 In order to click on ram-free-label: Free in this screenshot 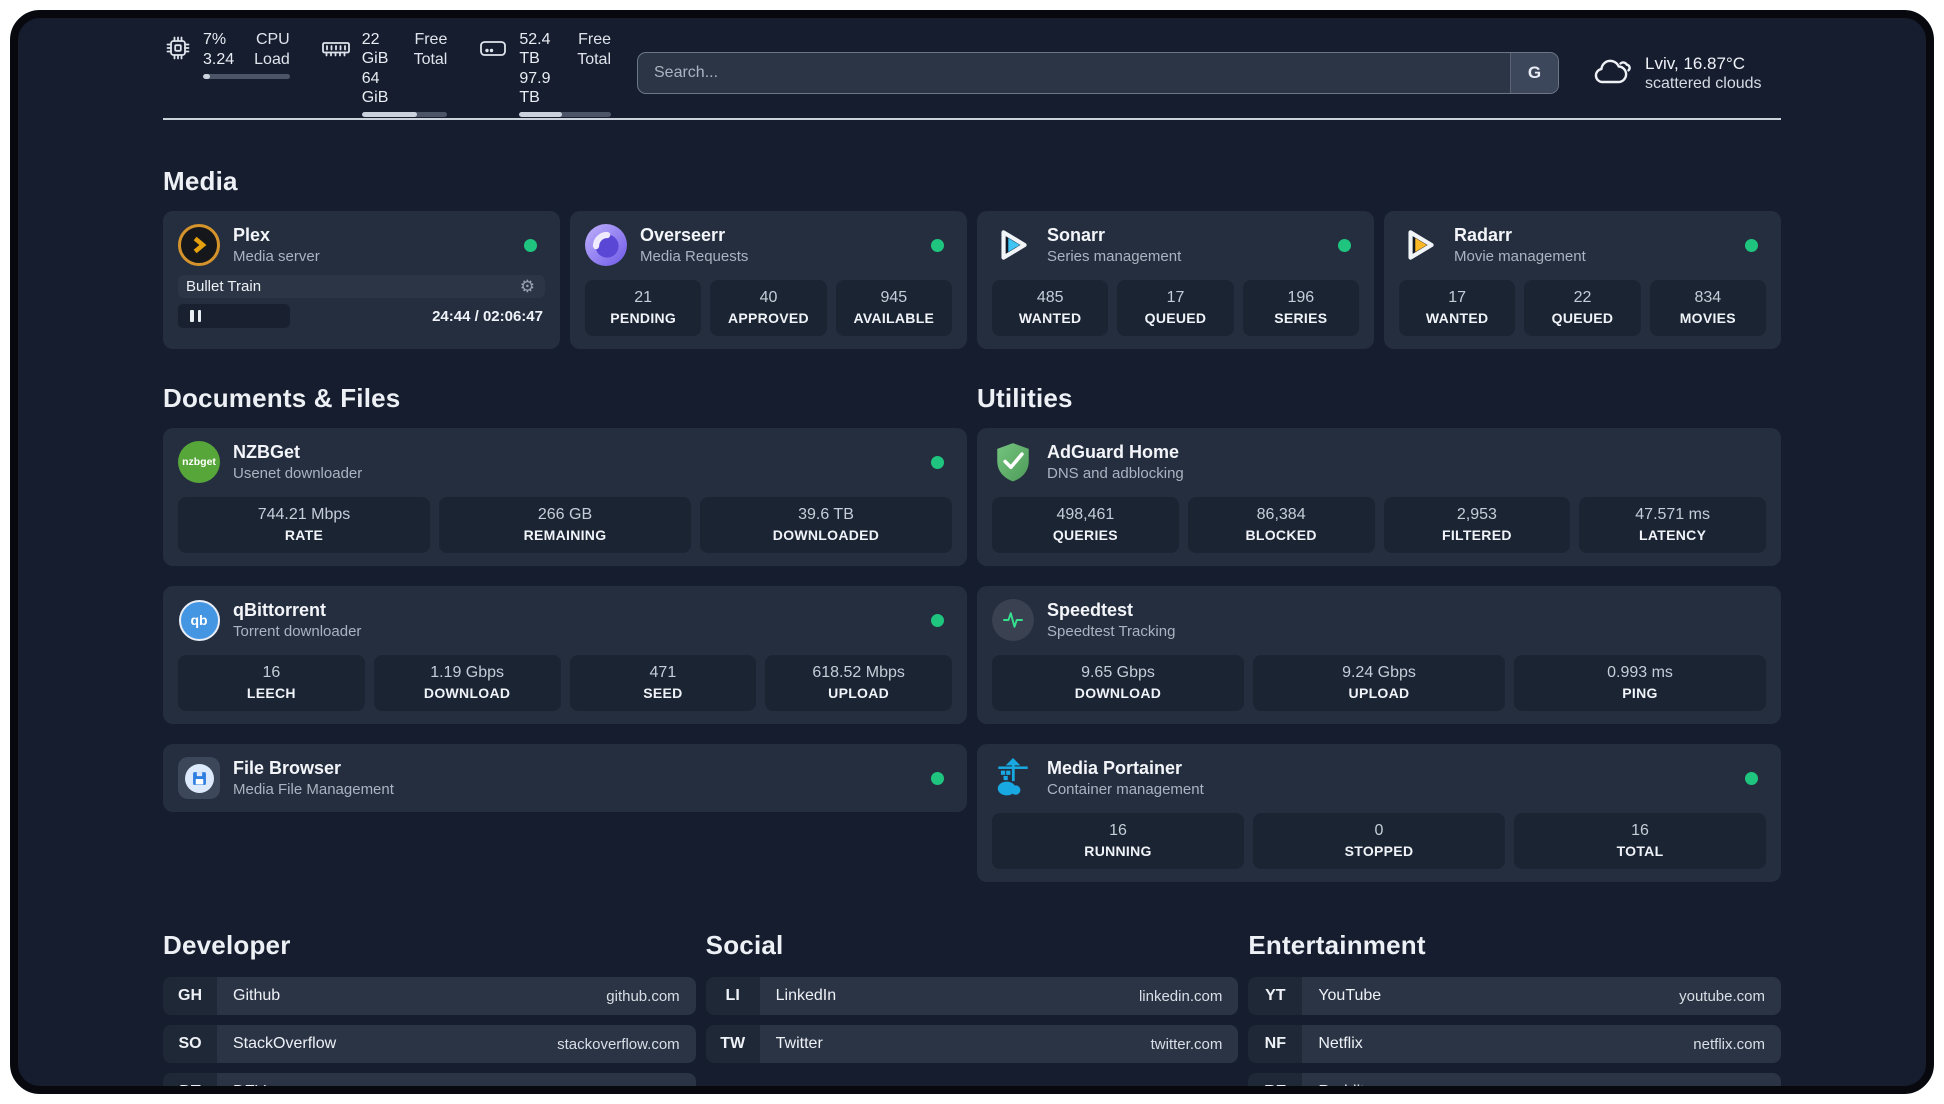, I will do `click(431, 39)`.